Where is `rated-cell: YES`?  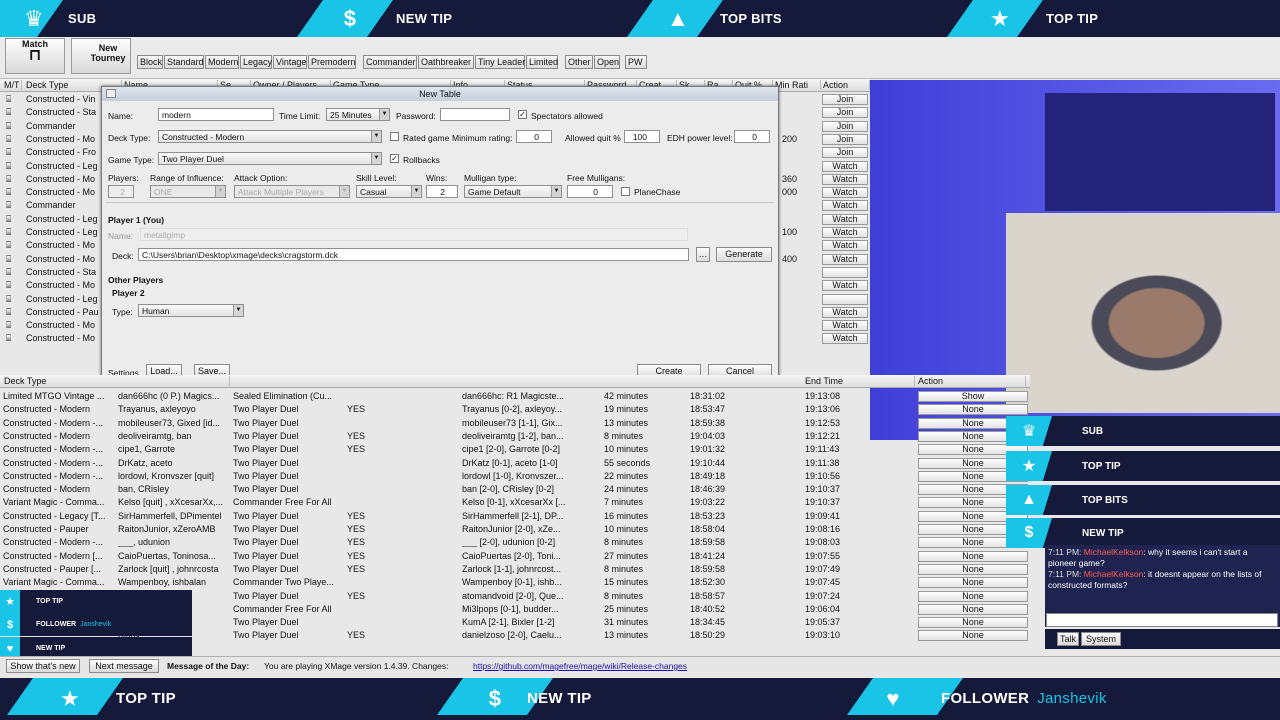
rated-cell: YES is located at coordinates (356, 409).